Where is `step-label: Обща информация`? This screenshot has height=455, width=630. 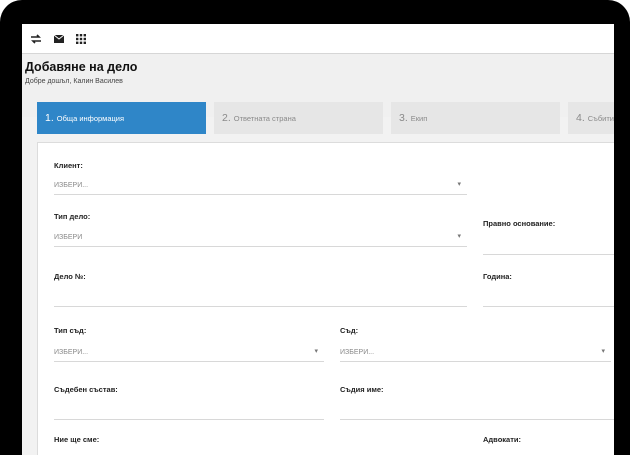
step-label: Обща информация is located at coordinates (90, 118).